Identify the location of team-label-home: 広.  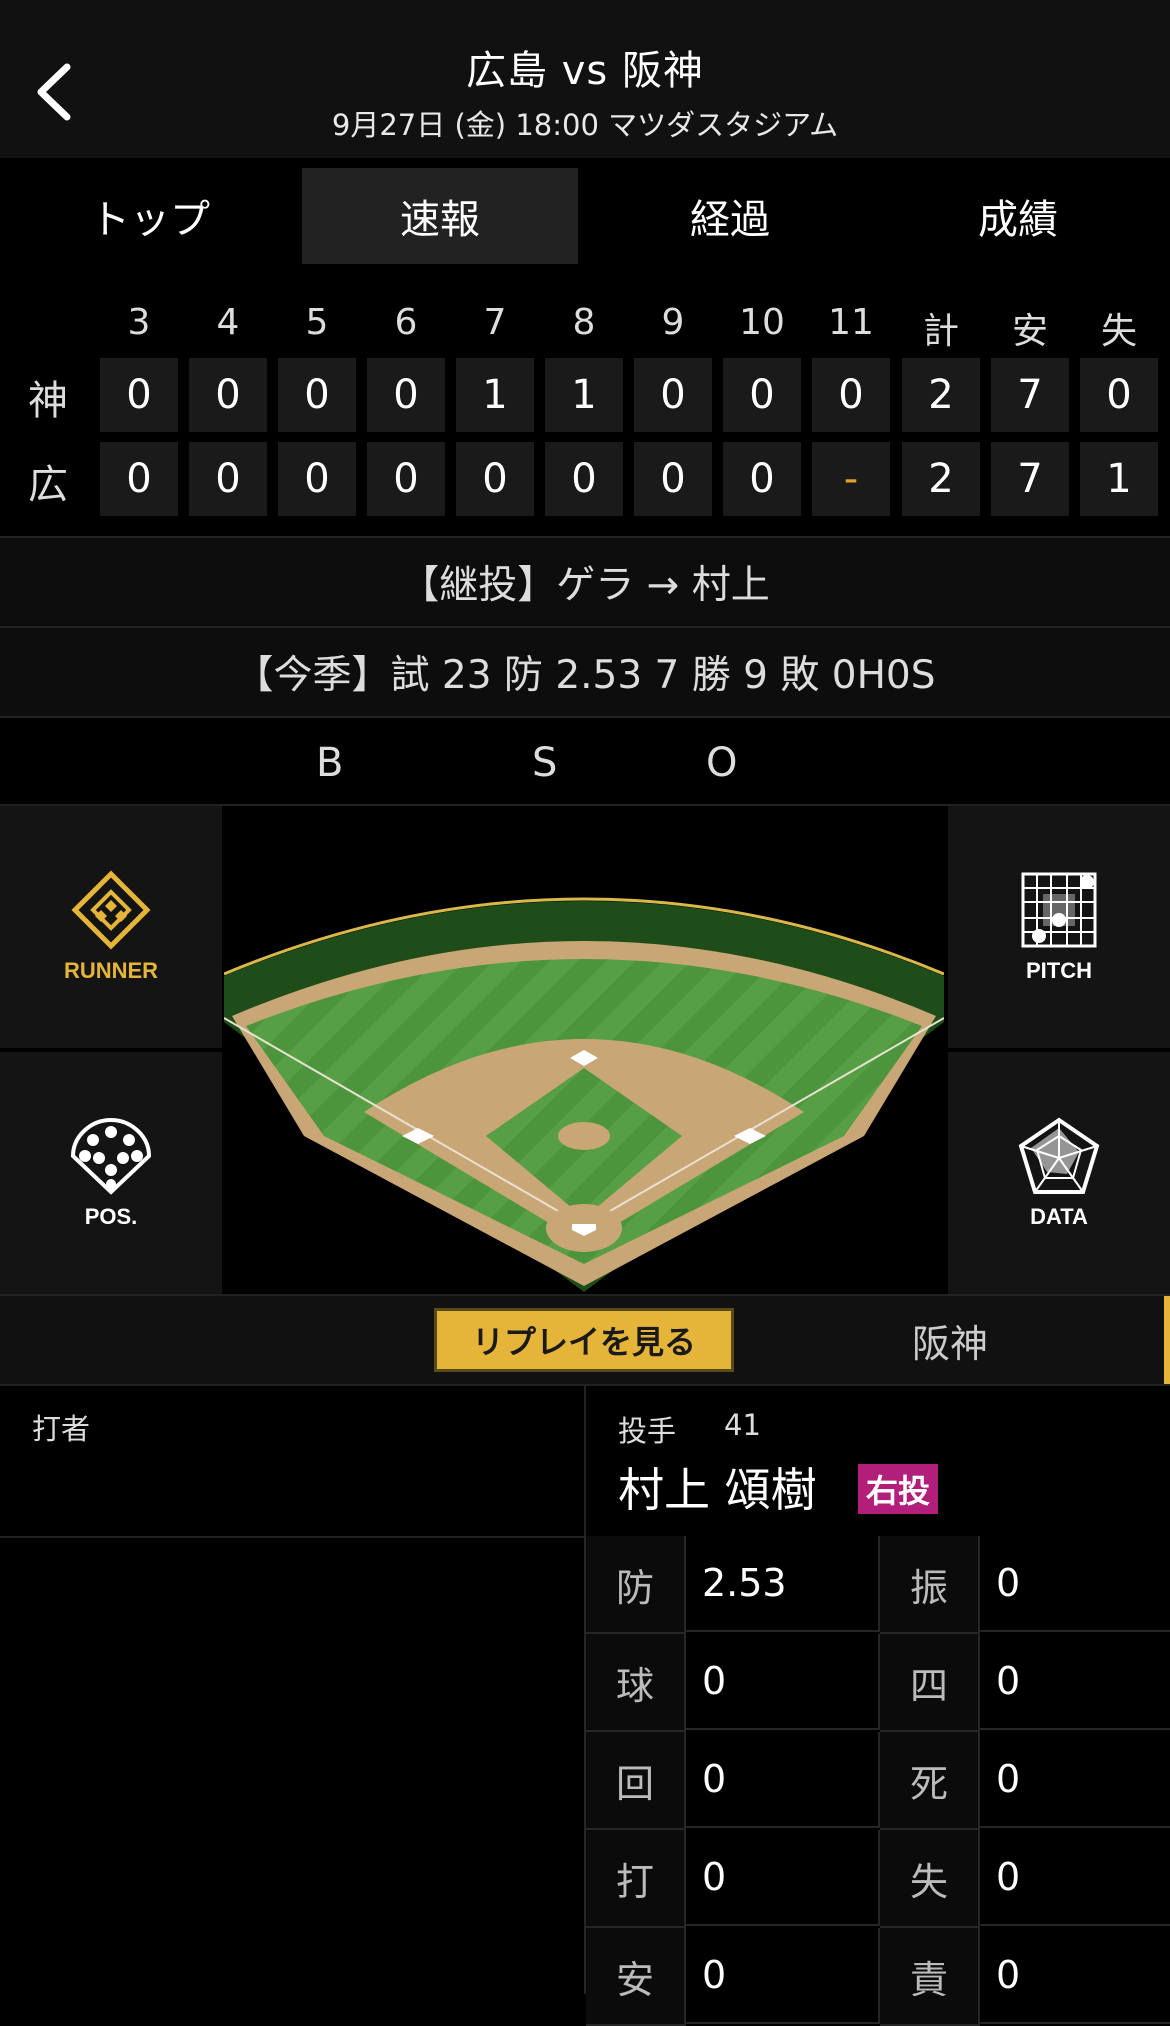
(48, 485).